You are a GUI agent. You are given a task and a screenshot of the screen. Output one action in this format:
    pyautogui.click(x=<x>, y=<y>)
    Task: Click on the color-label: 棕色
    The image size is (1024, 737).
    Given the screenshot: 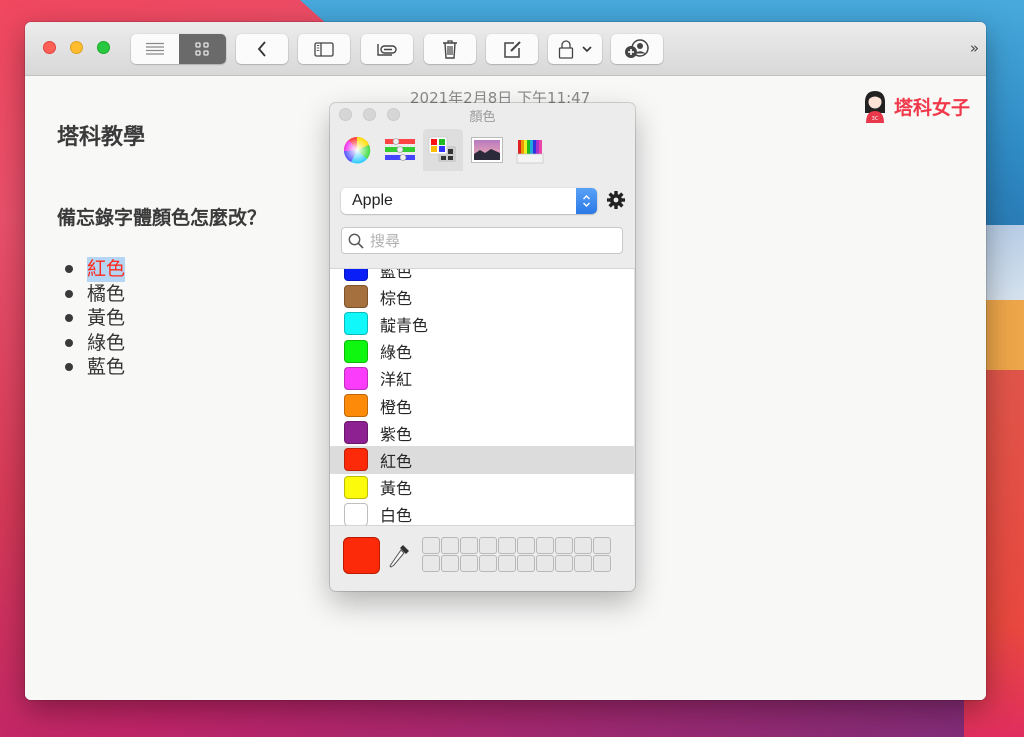 What is the action you would take?
    pyautogui.click(x=396, y=298)
    